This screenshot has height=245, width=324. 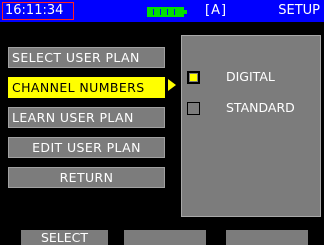 I want to click on edit-user-plan-button: EDIT USER PLAN, so click(x=86, y=147).